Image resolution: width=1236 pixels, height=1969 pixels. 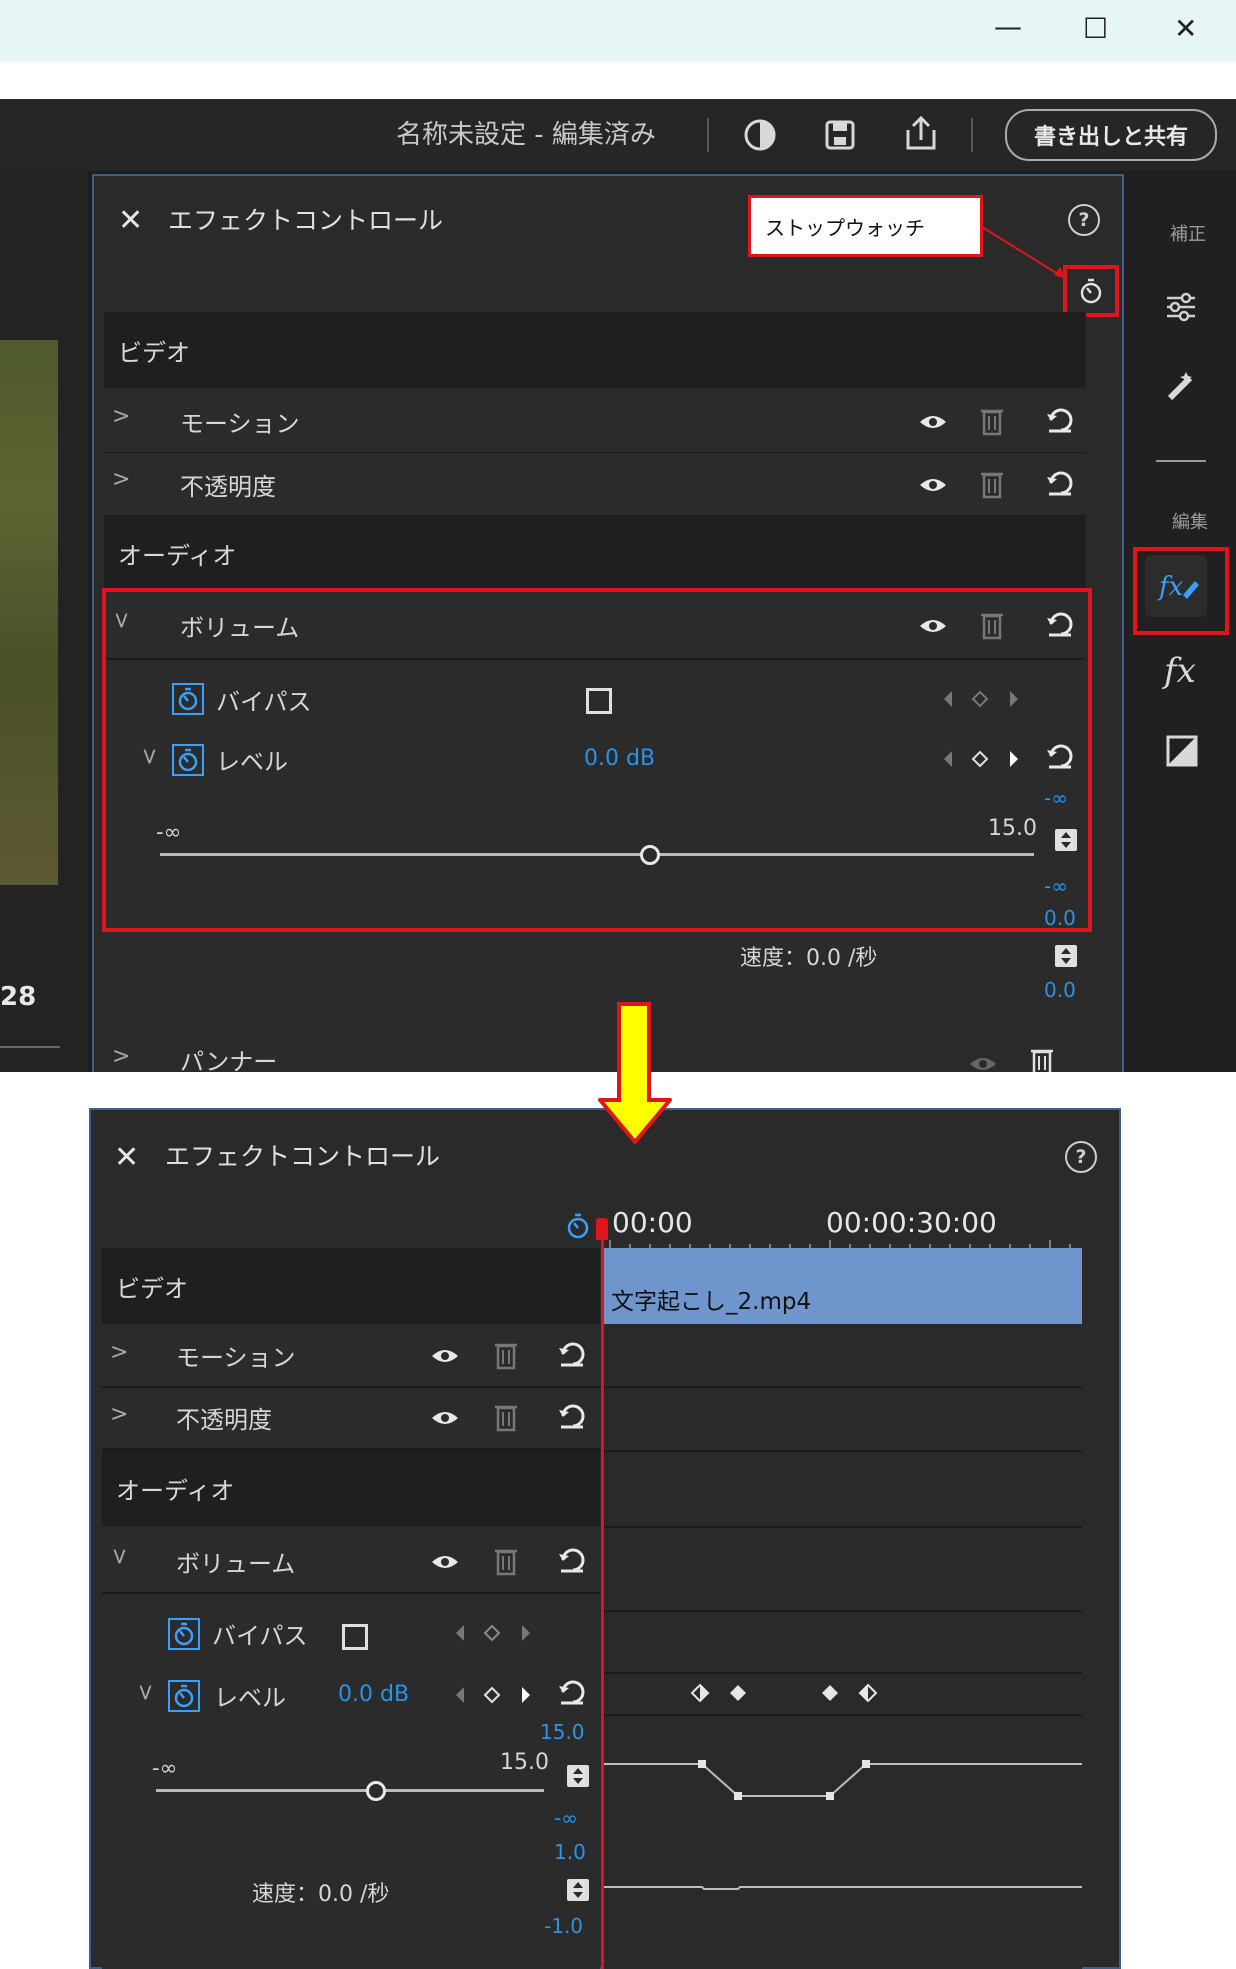 I want to click on playhead-handle, so click(x=602, y=1229).